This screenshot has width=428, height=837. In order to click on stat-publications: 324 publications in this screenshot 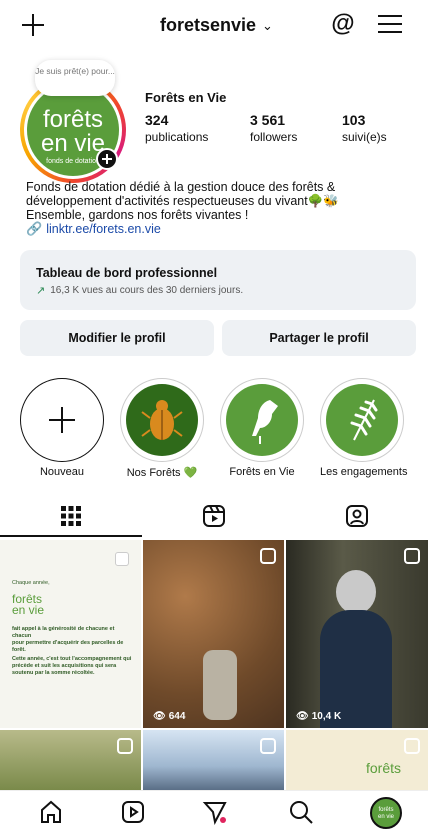, I will do `click(176, 128)`.